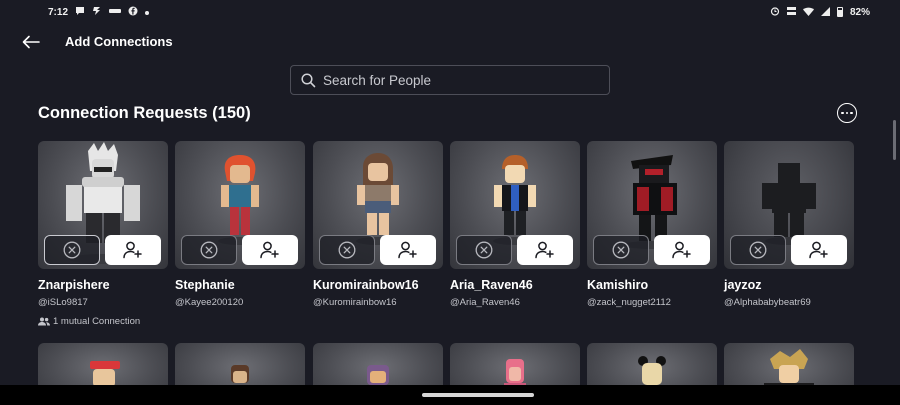  I want to click on status-left: 7:12, so click(99, 12).